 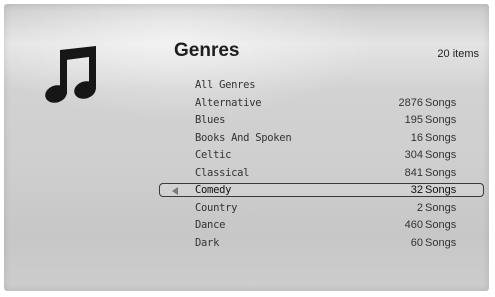 What do you see at coordinates (246, 209) in the screenshot?
I see `list-item-country: Country 2 Songs` at bounding box center [246, 209].